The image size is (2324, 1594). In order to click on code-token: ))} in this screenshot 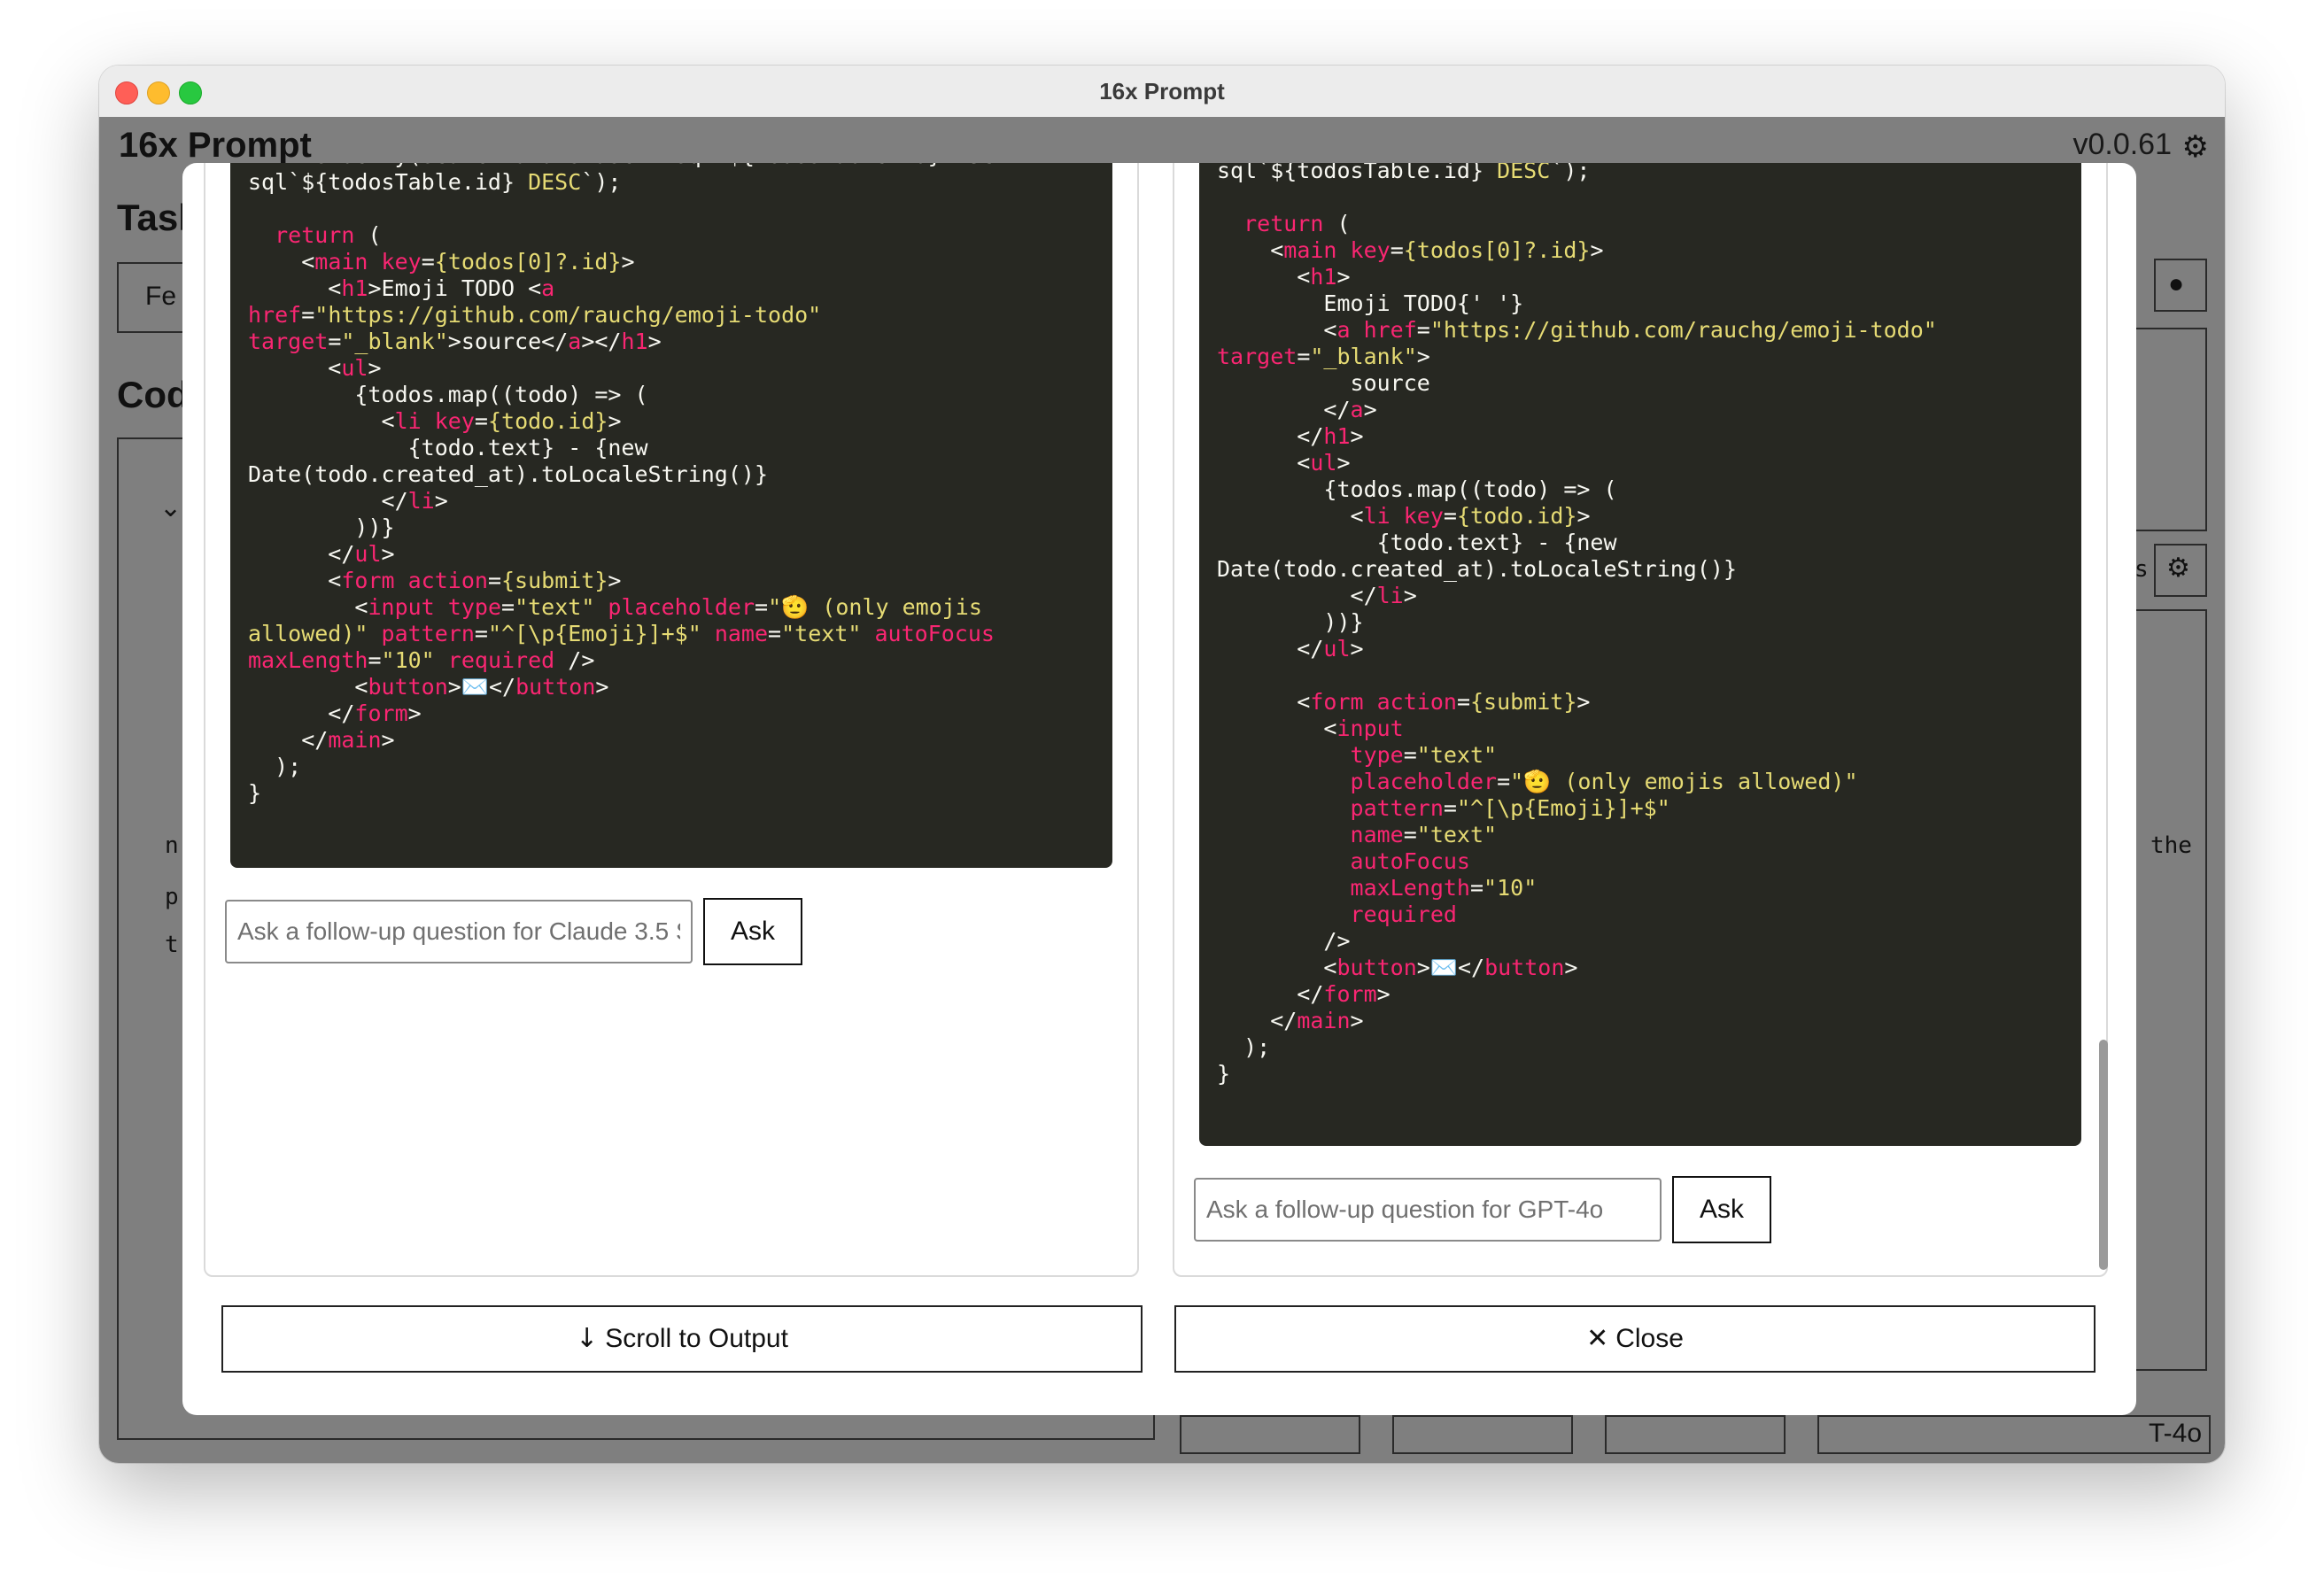, I will do `click(321, 527)`.